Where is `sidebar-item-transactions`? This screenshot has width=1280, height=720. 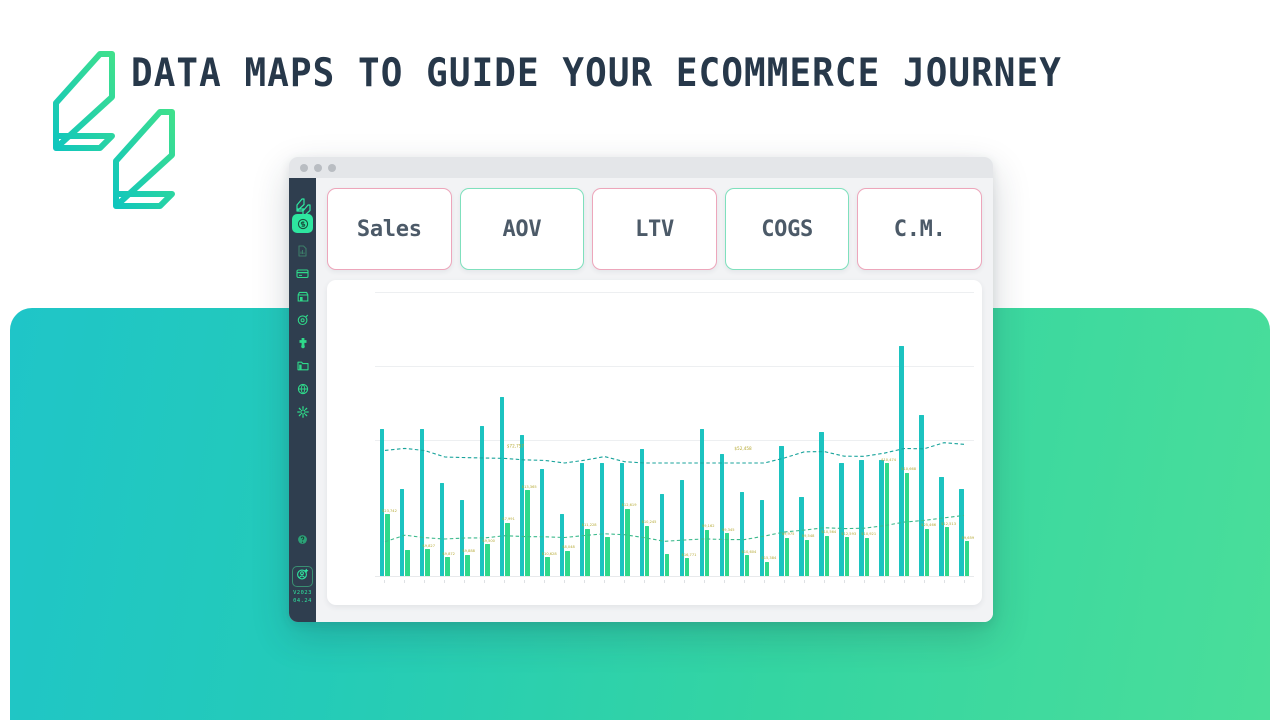 sidebar-item-transactions is located at coordinates (302, 273).